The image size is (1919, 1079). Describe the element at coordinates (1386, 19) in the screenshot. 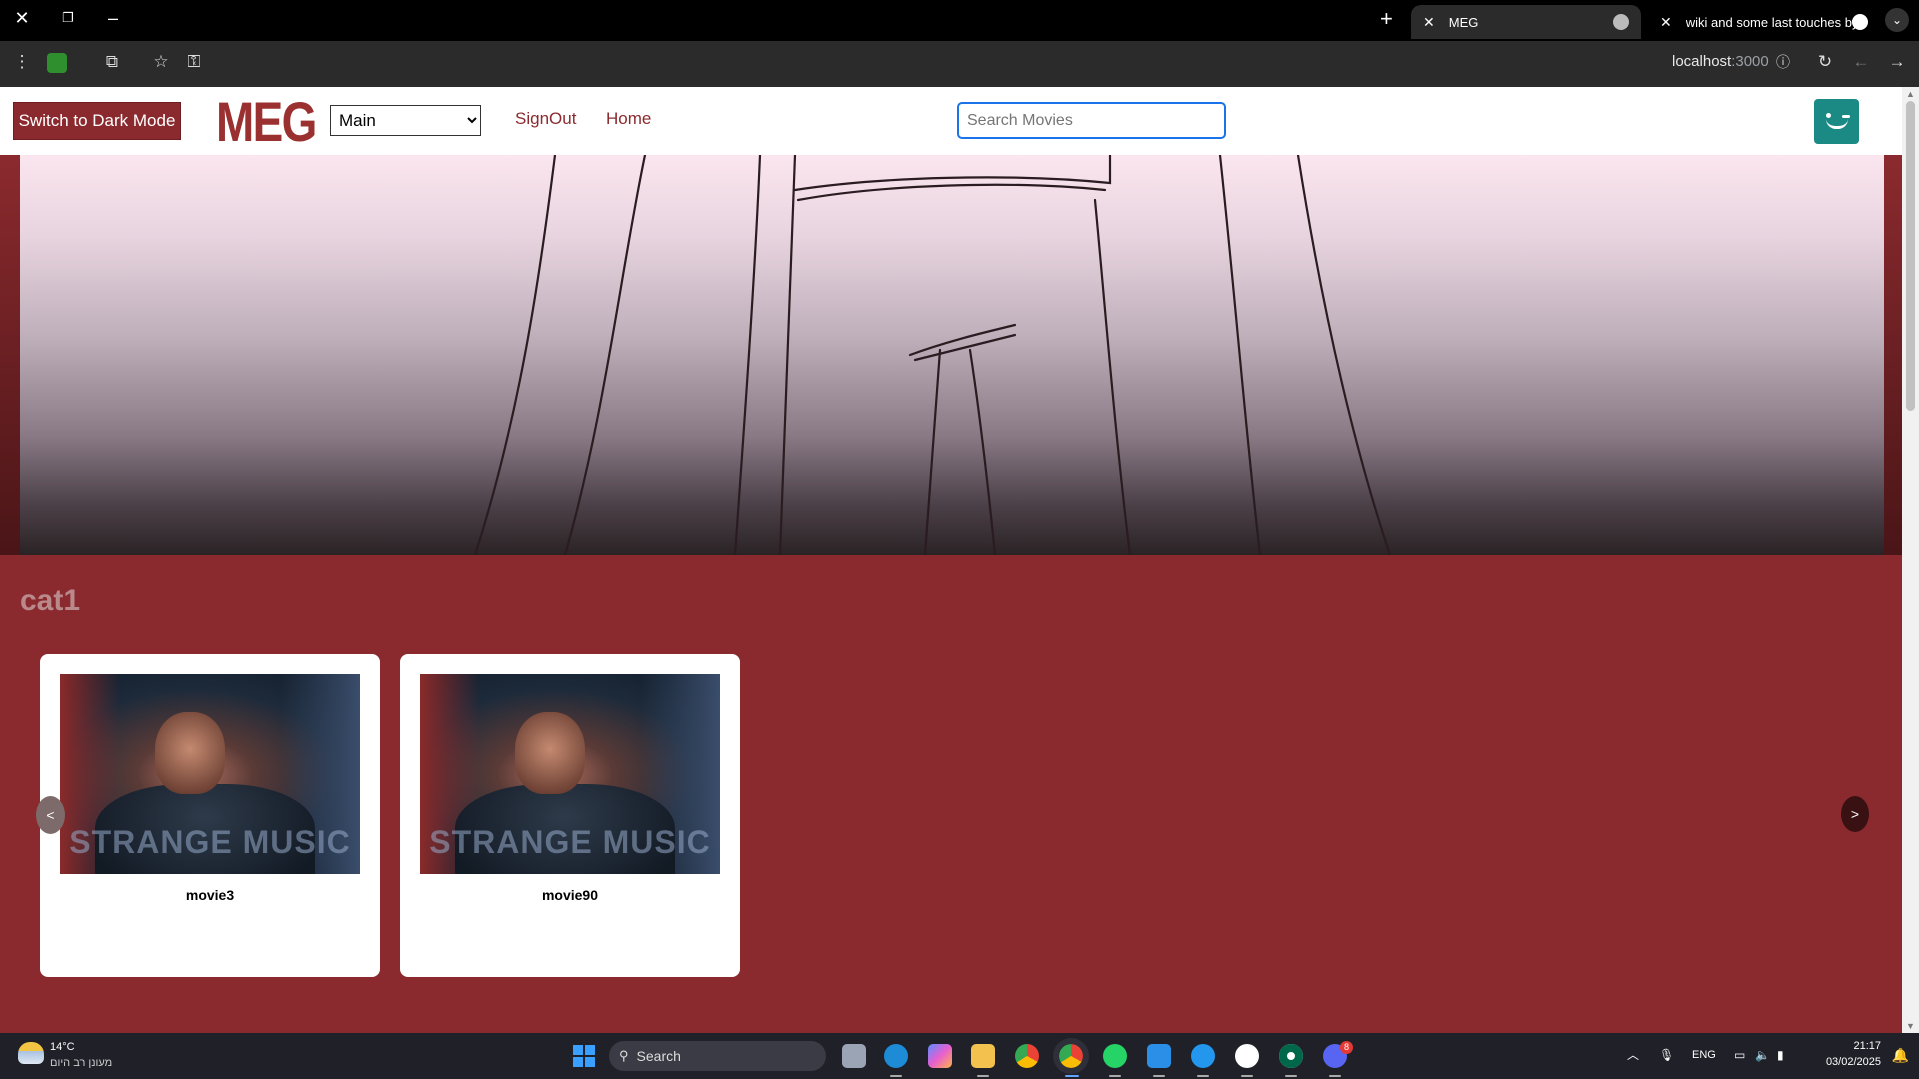

I see `new-tab-icon: +` at that location.